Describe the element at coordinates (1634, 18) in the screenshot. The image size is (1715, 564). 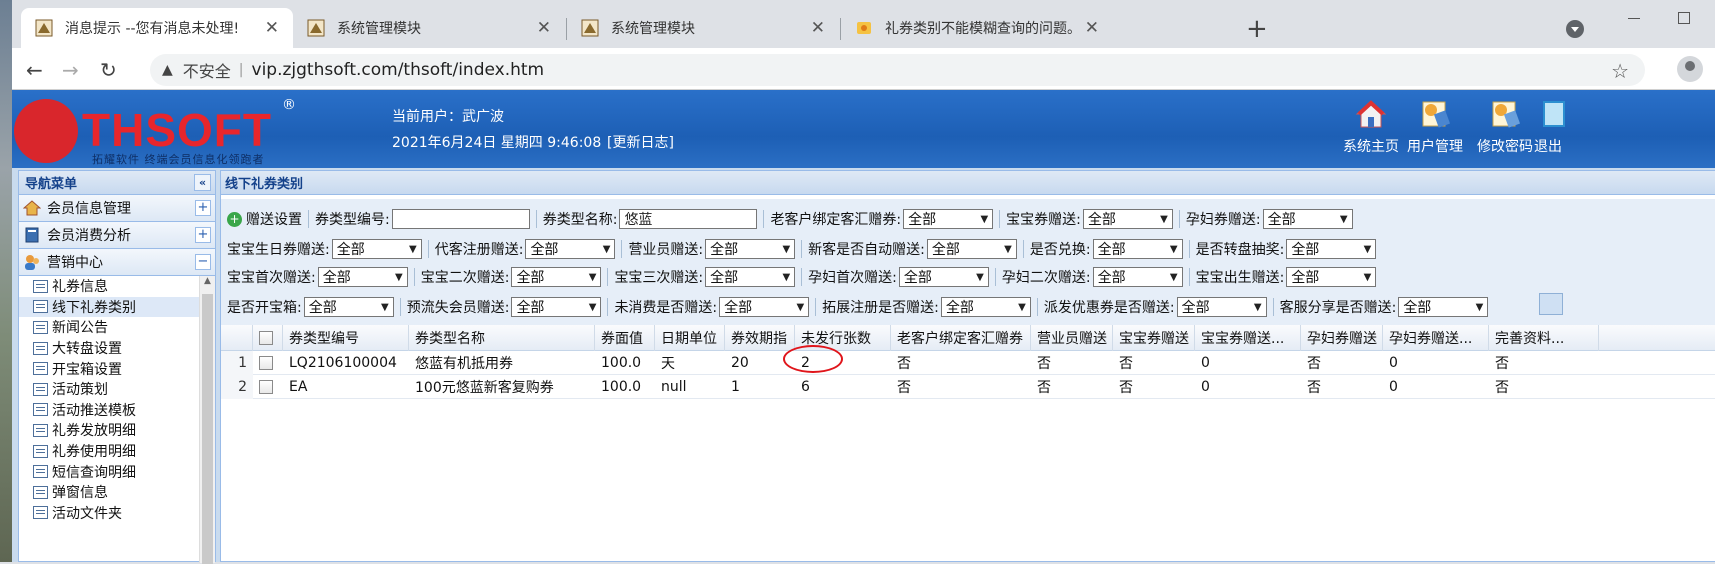
I see `minimize-window-icon` at that location.